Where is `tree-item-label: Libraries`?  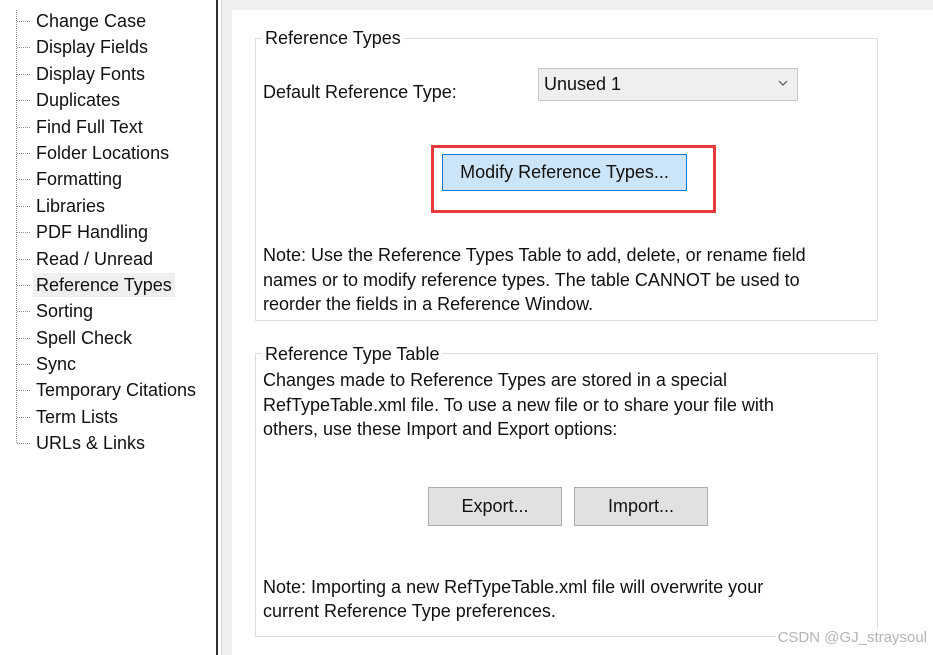 tree-item-label: Libraries is located at coordinates (71, 205).